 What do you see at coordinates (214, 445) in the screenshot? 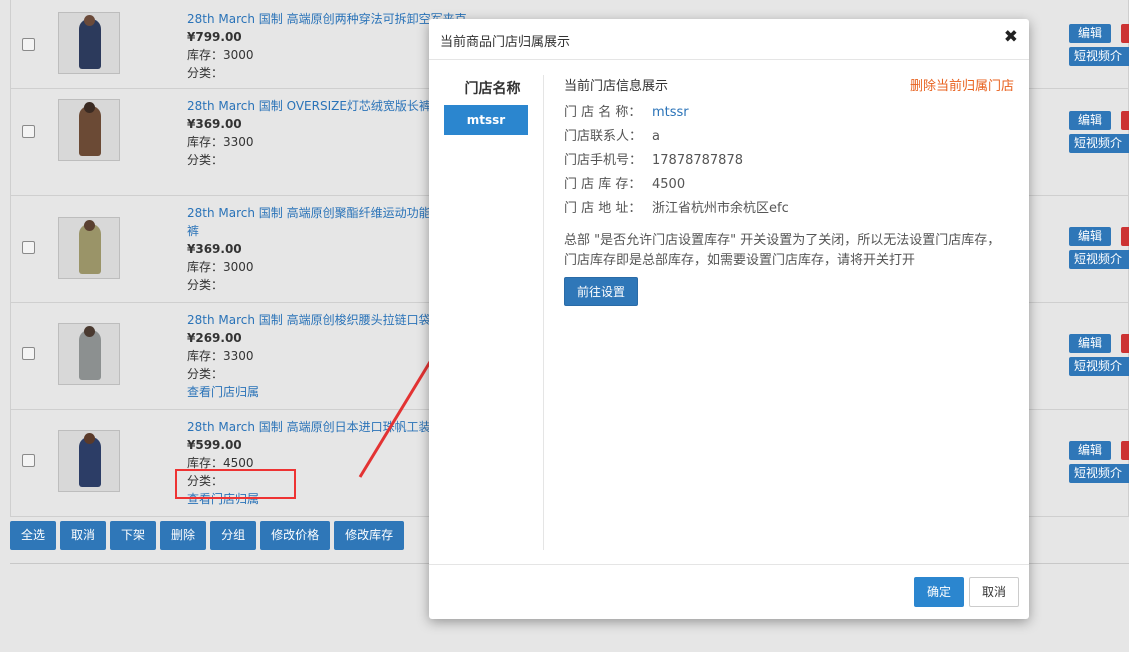
I see `product-price: ¥599.00` at bounding box center [214, 445].